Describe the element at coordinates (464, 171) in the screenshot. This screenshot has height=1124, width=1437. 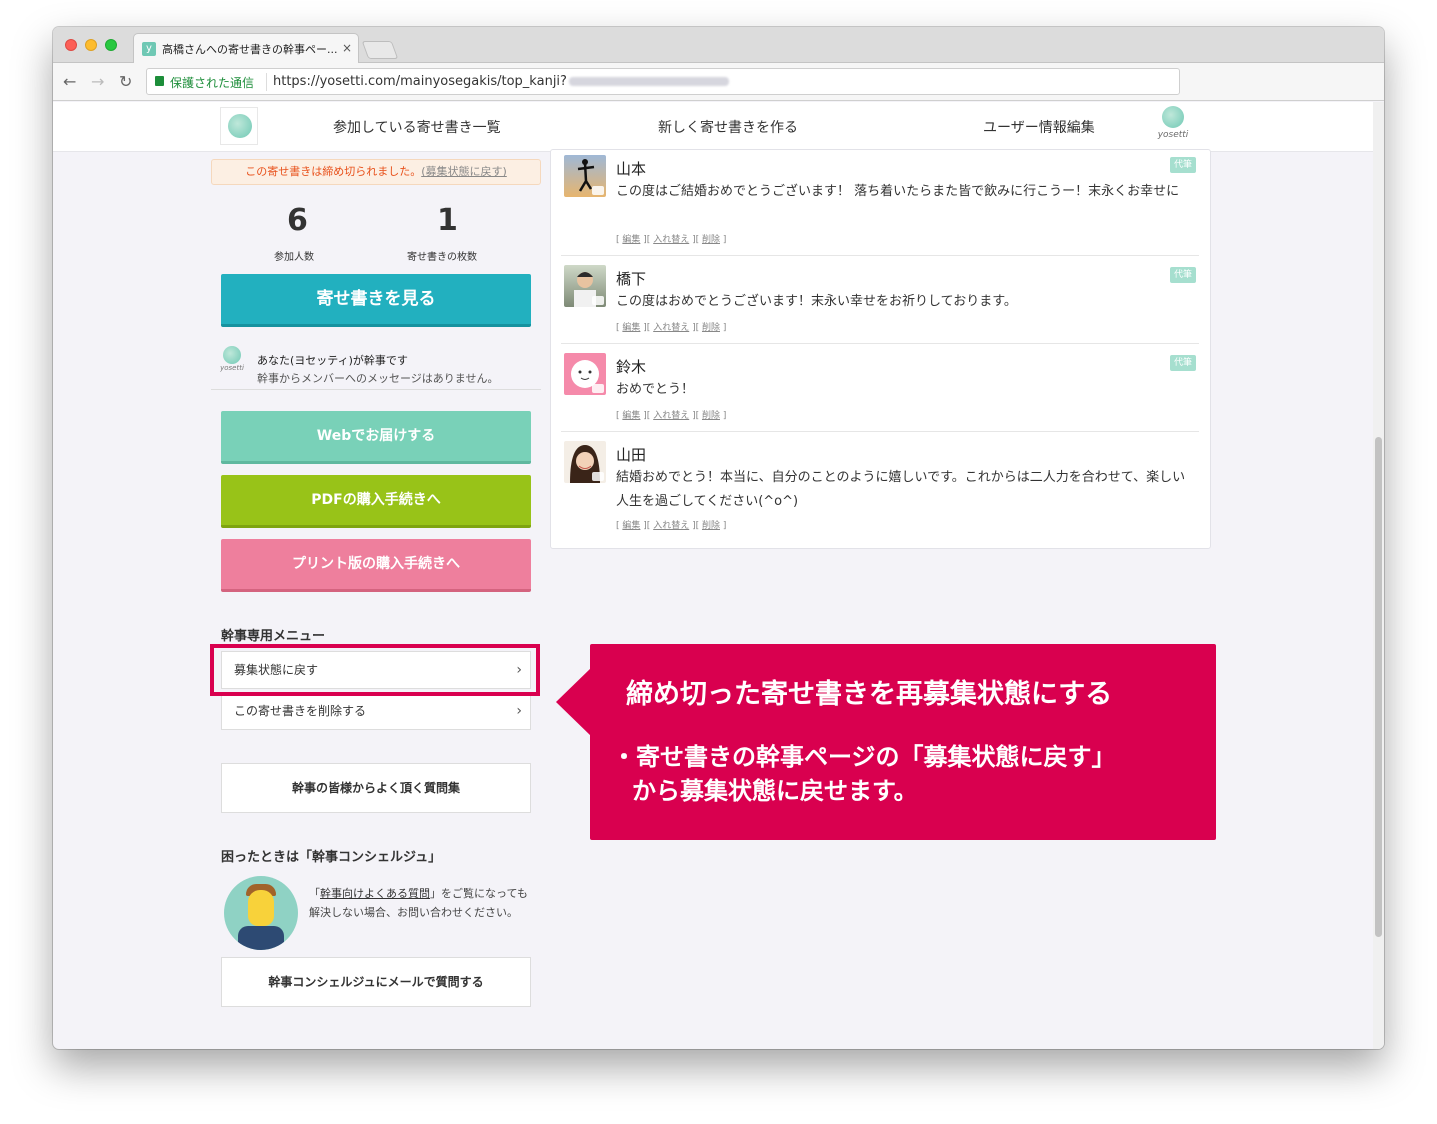
I see `reopen-link: (募集状態に戻す)` at that location.